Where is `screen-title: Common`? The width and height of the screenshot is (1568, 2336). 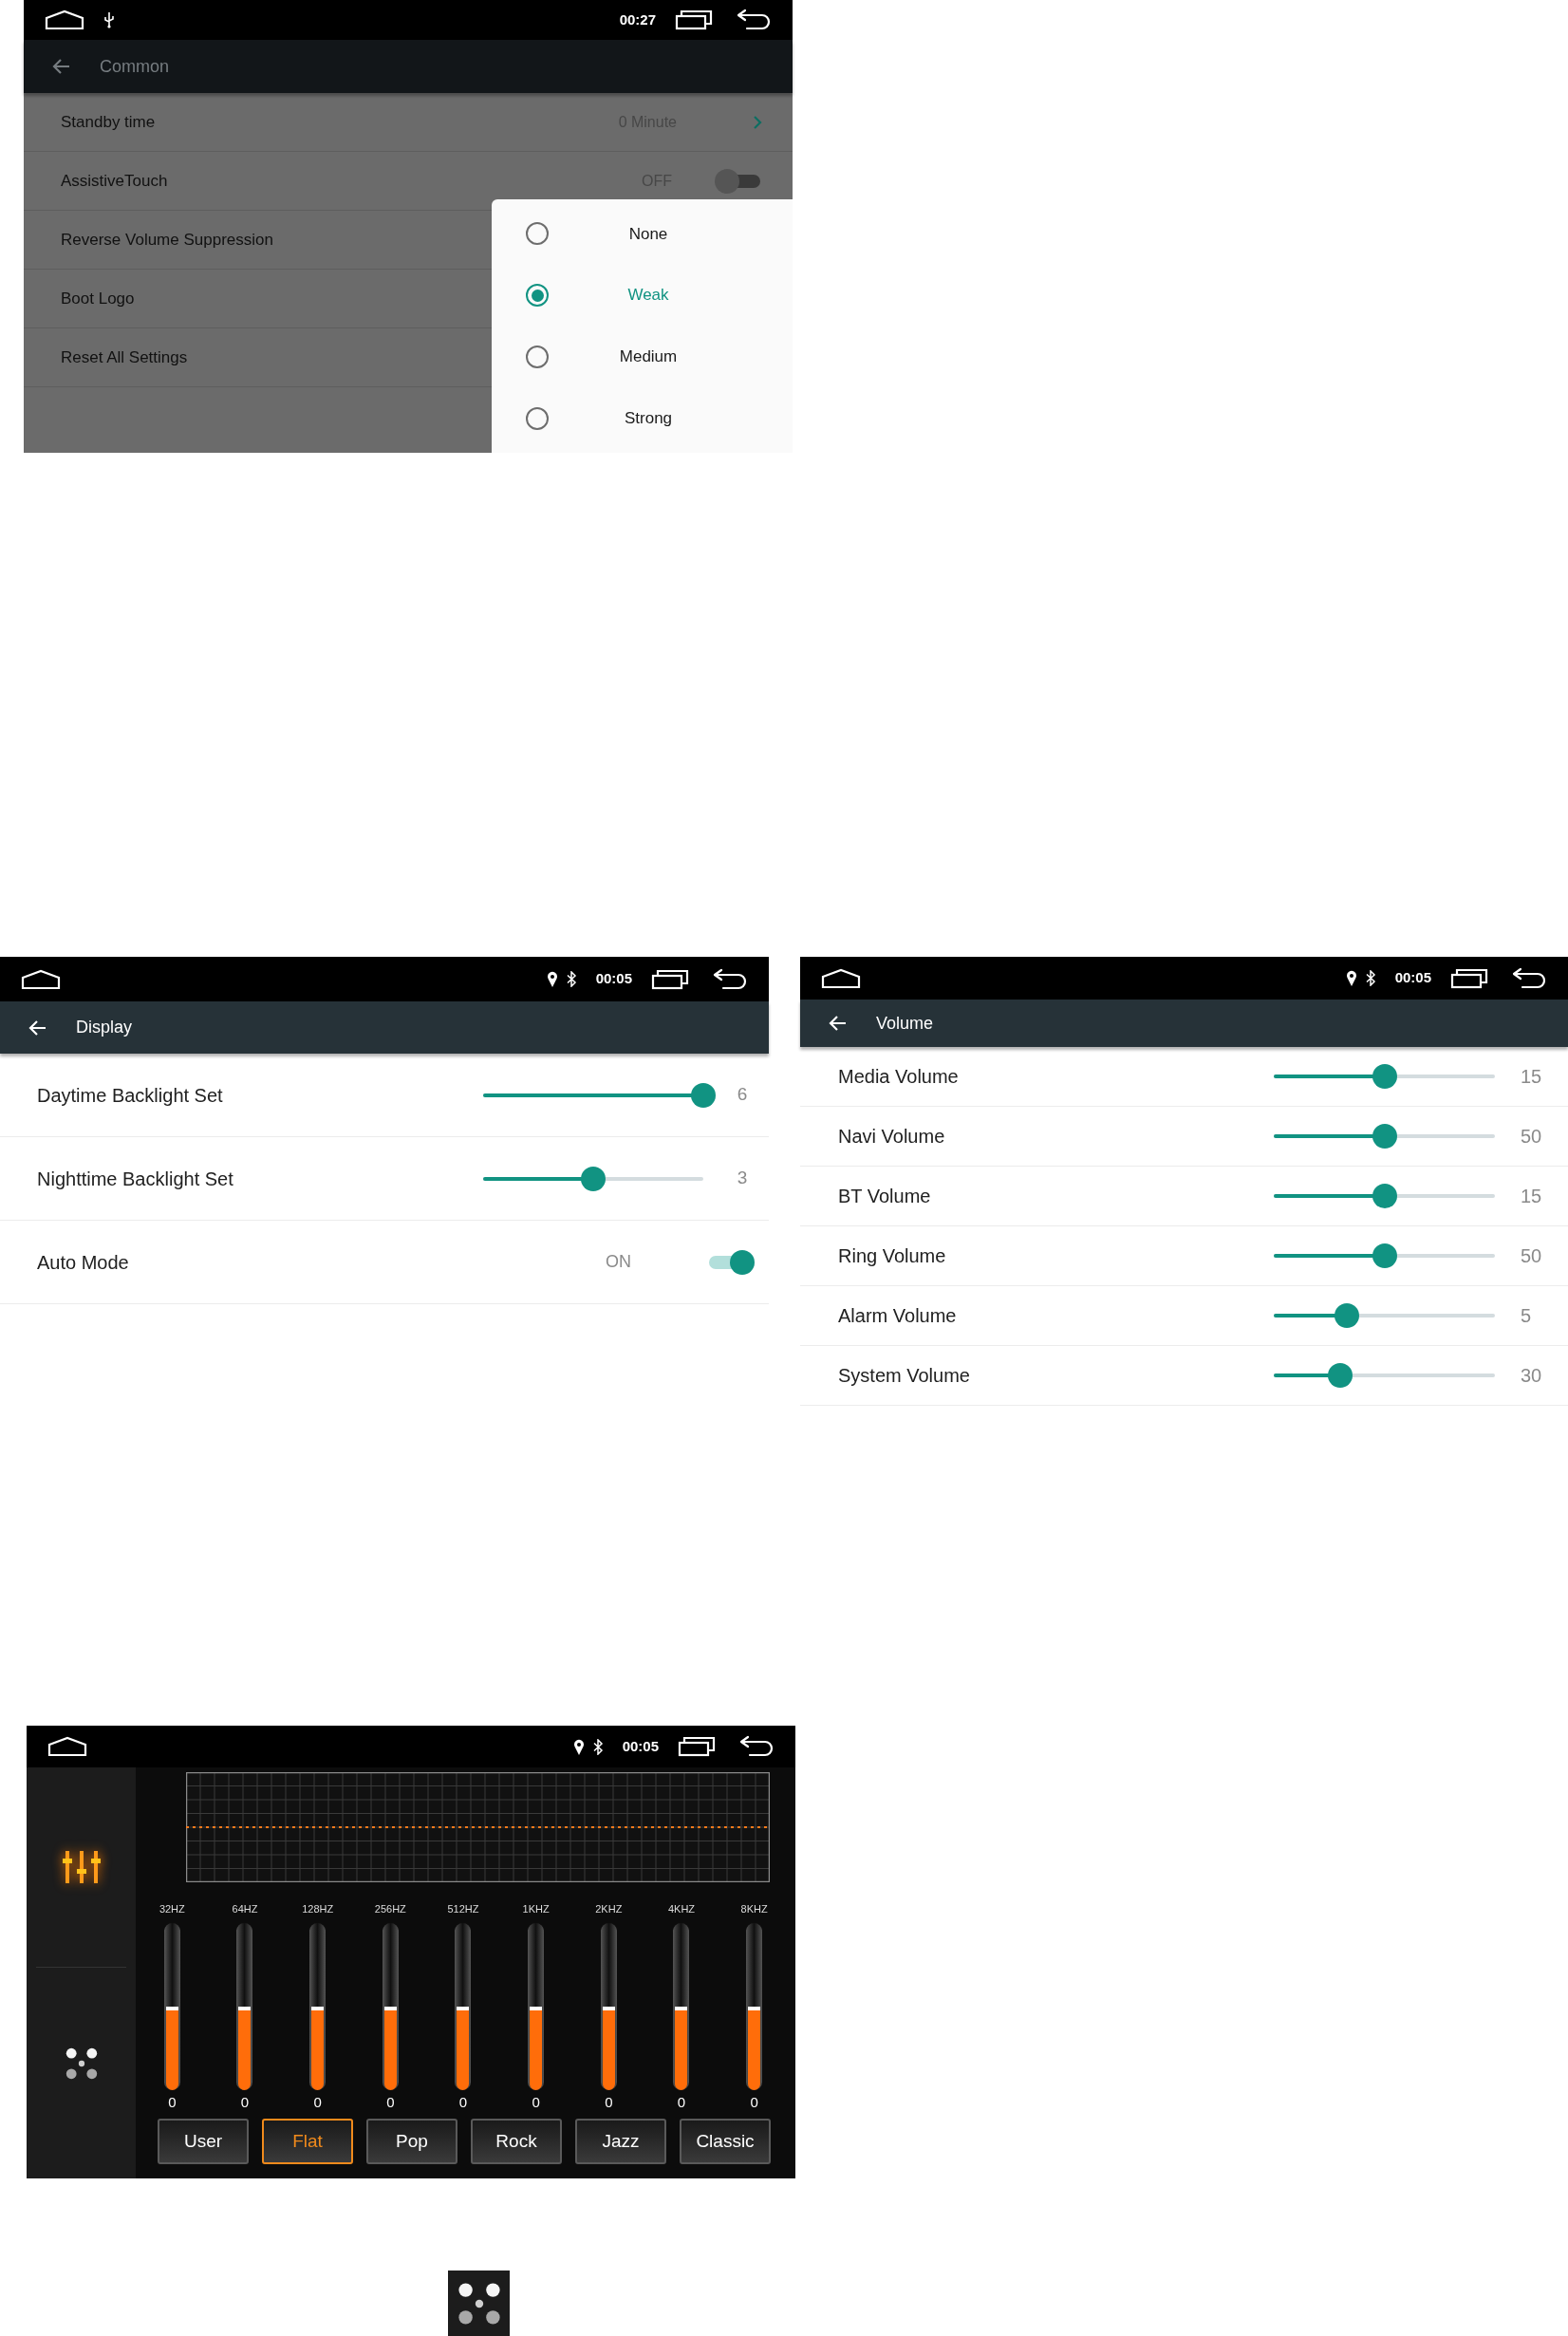 screen-title: Common is located at coordinates (135, 66).